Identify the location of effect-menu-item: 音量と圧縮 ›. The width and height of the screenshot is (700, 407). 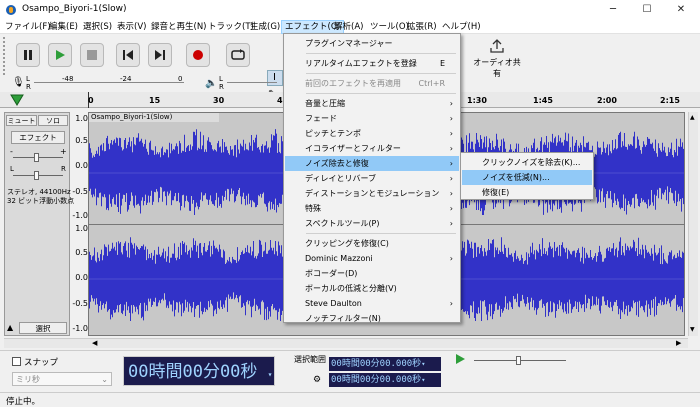
(372, 103).